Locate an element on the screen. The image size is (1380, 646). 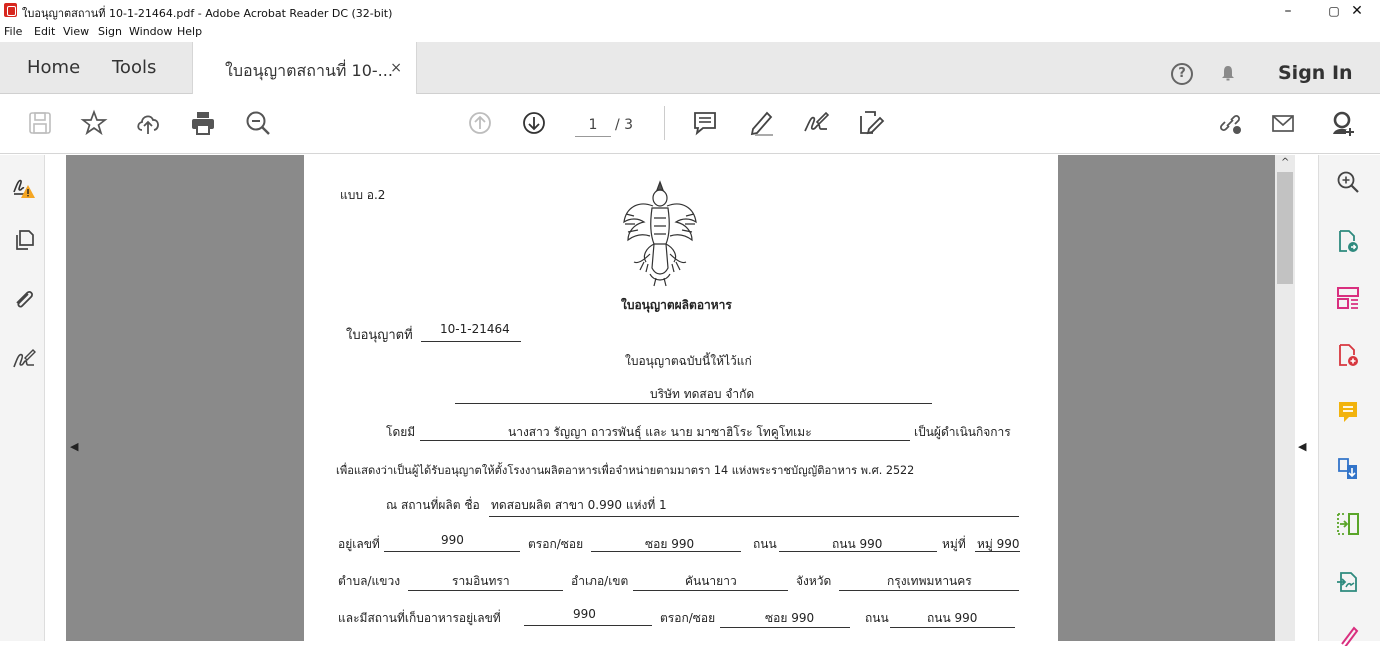
alley-underline is located at coordinates (666, 551).